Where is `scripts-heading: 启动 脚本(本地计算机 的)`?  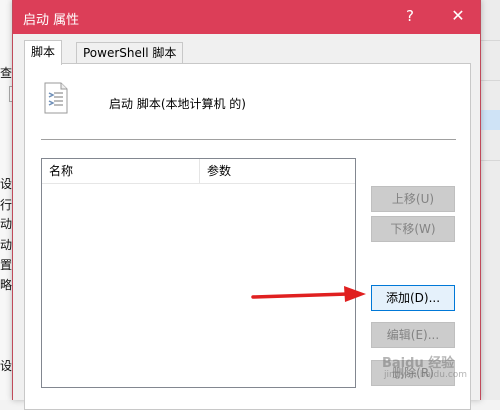
scripts-heading: 启动 脚本(本地计算机 的) is located at coordinates (177, 104).